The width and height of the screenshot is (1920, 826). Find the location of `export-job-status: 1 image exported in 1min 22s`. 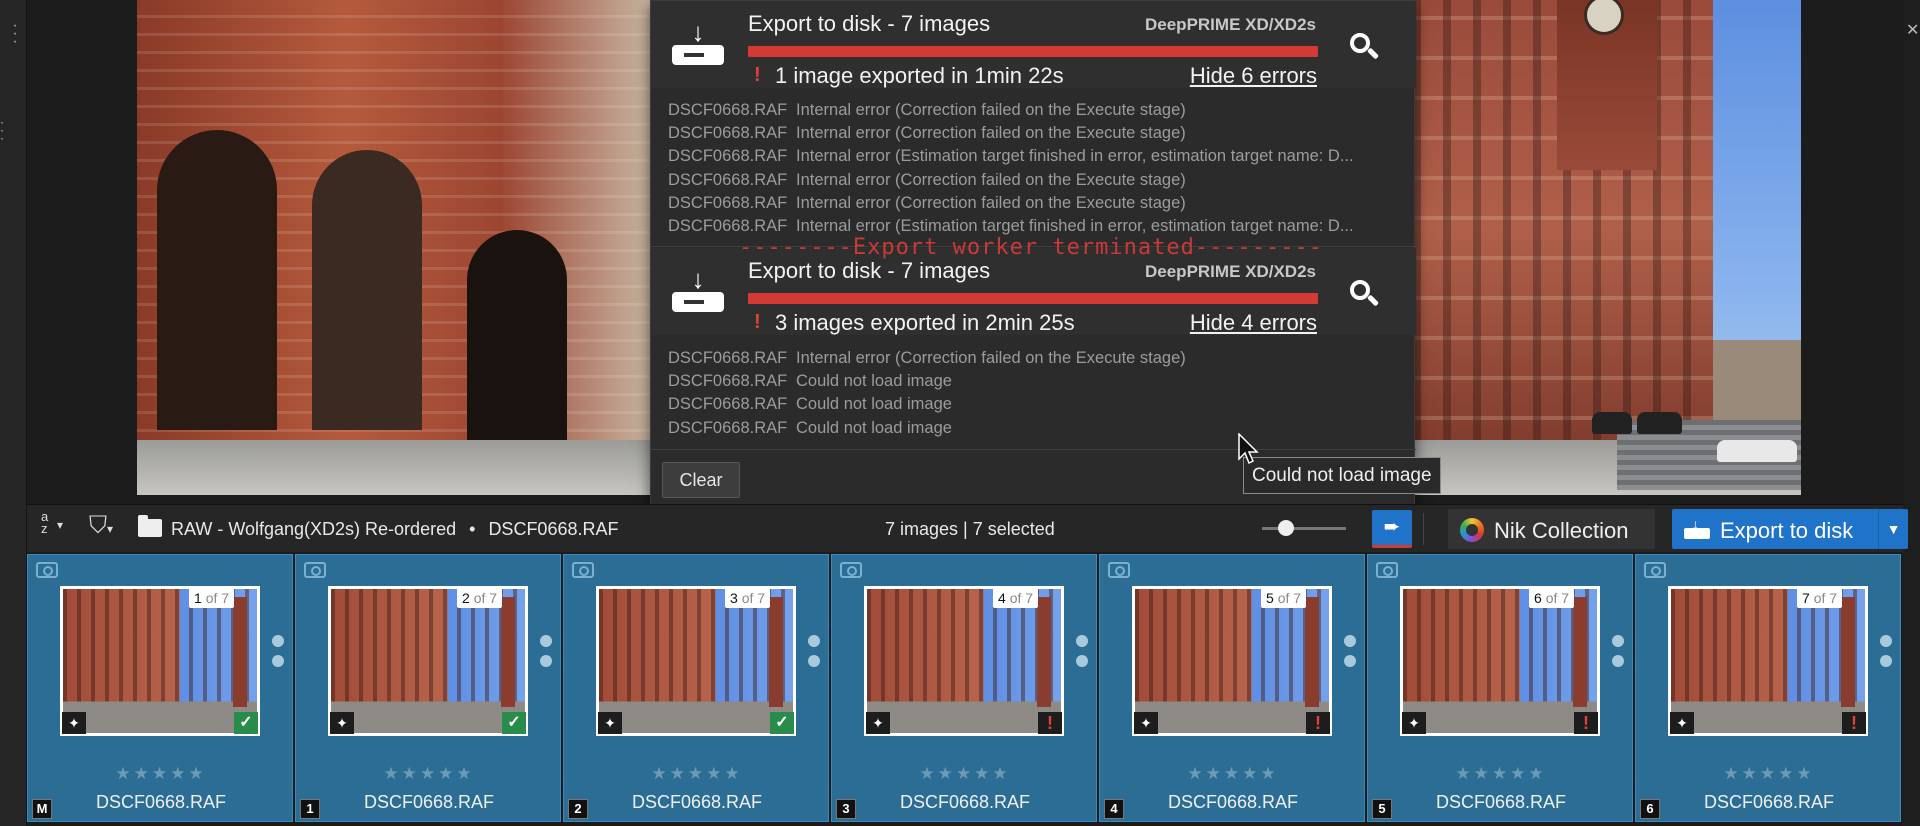

export-job-status: 1 image exported in 1min 22s is located at coordinates (919, 75).